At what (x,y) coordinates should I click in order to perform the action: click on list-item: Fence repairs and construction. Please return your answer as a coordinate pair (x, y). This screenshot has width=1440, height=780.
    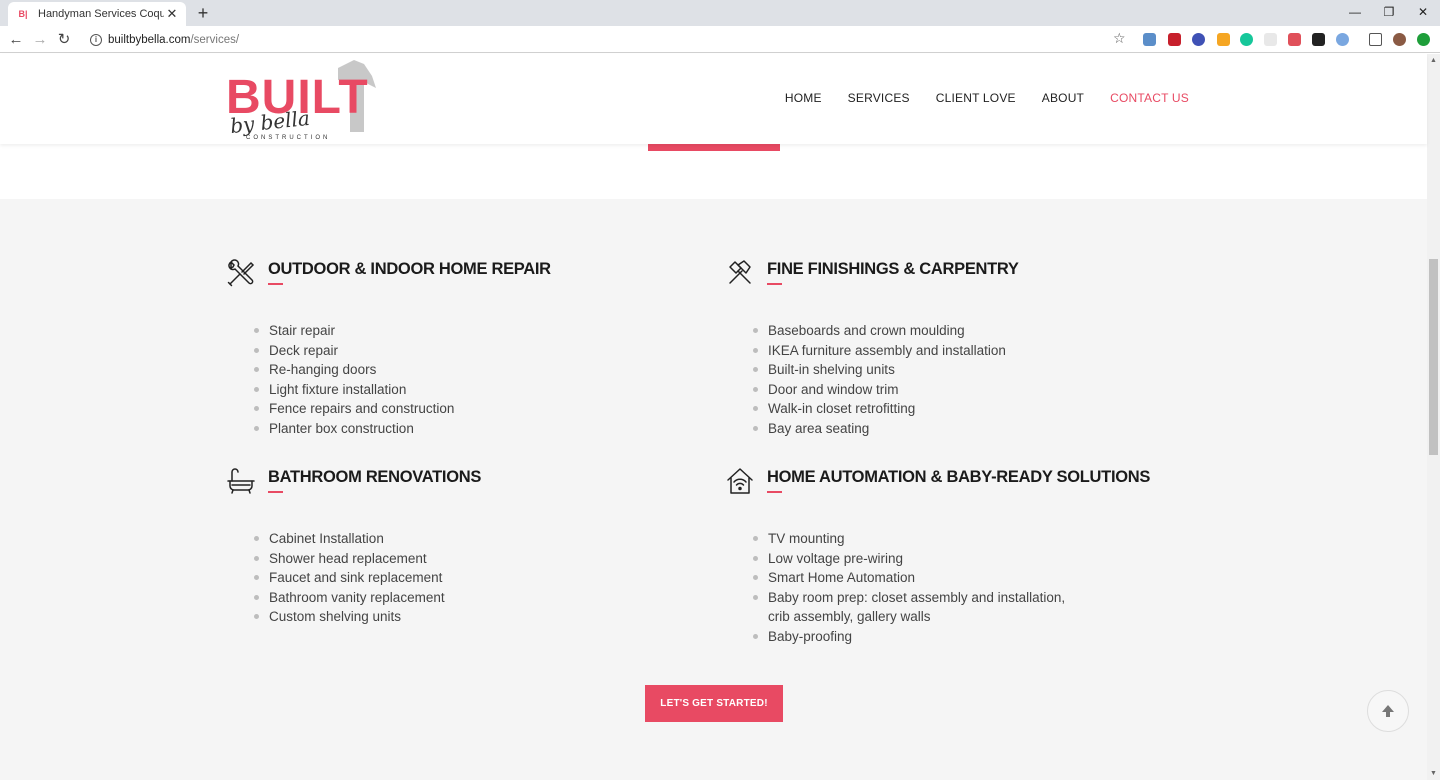
    Looking at the image, I should click on (353, 409).